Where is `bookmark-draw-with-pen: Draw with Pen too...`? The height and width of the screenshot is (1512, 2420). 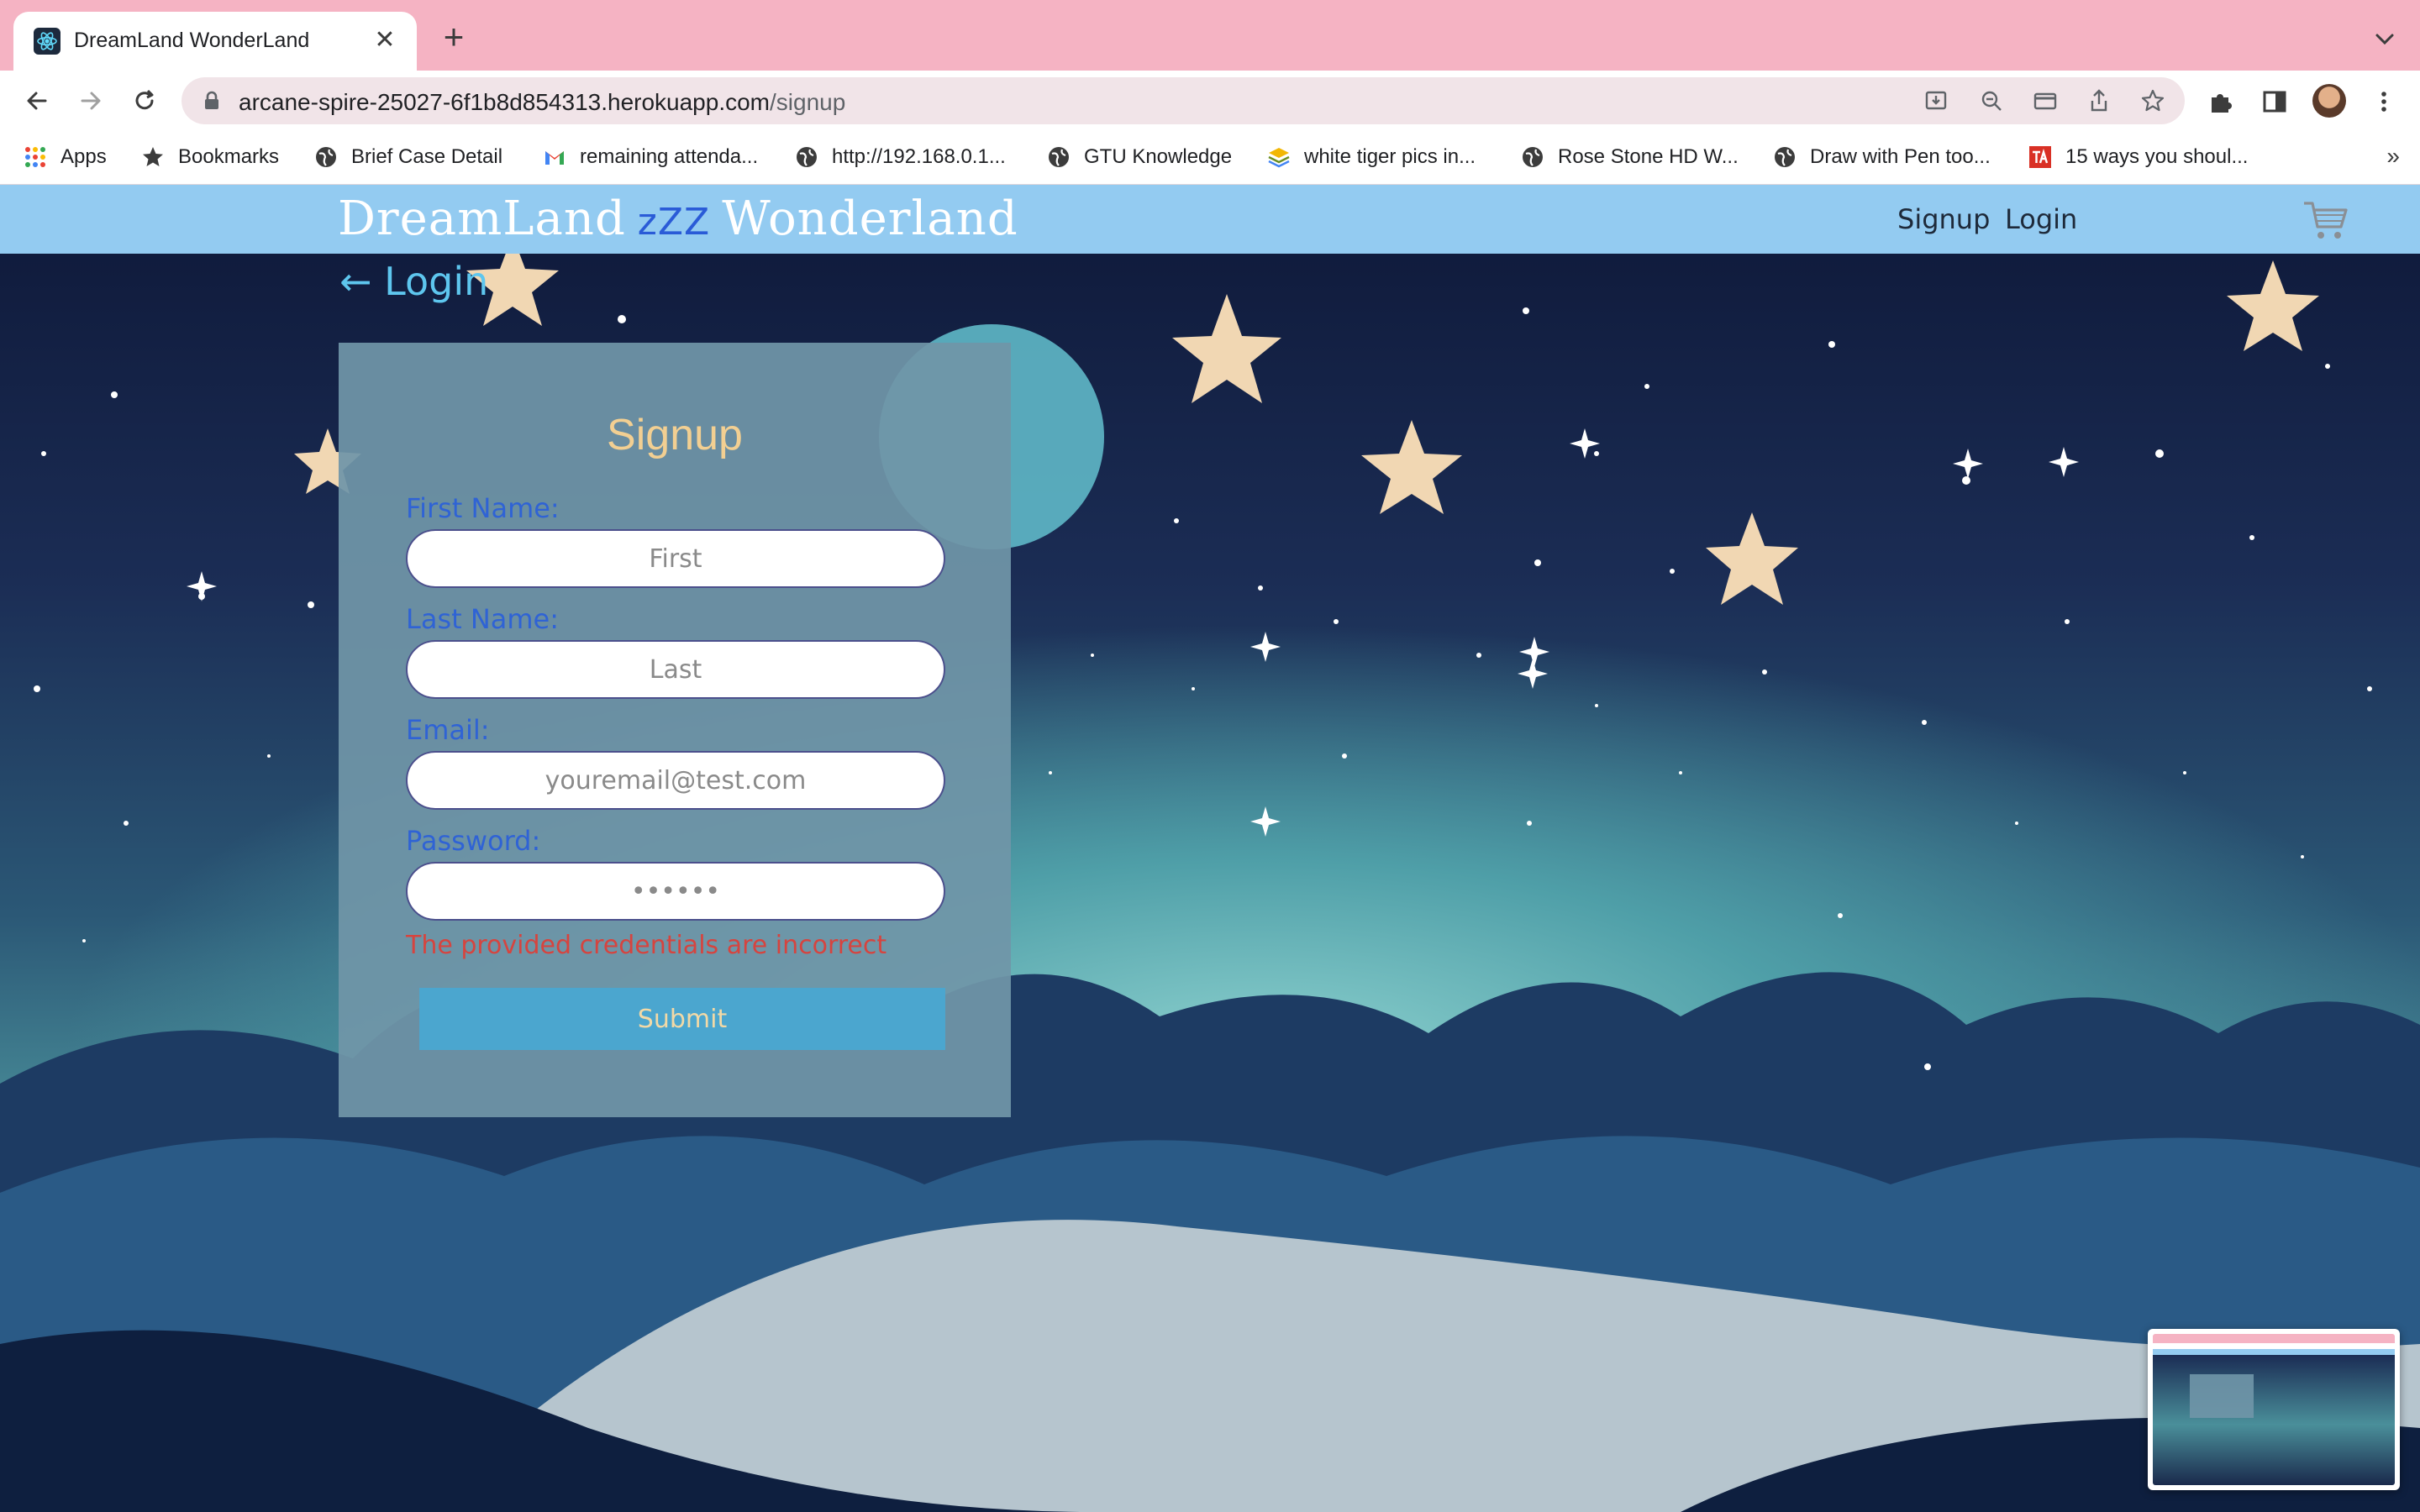
bookmark-draw-with-pen: Draw with Pen too... is located at coordinates (1882, 157).